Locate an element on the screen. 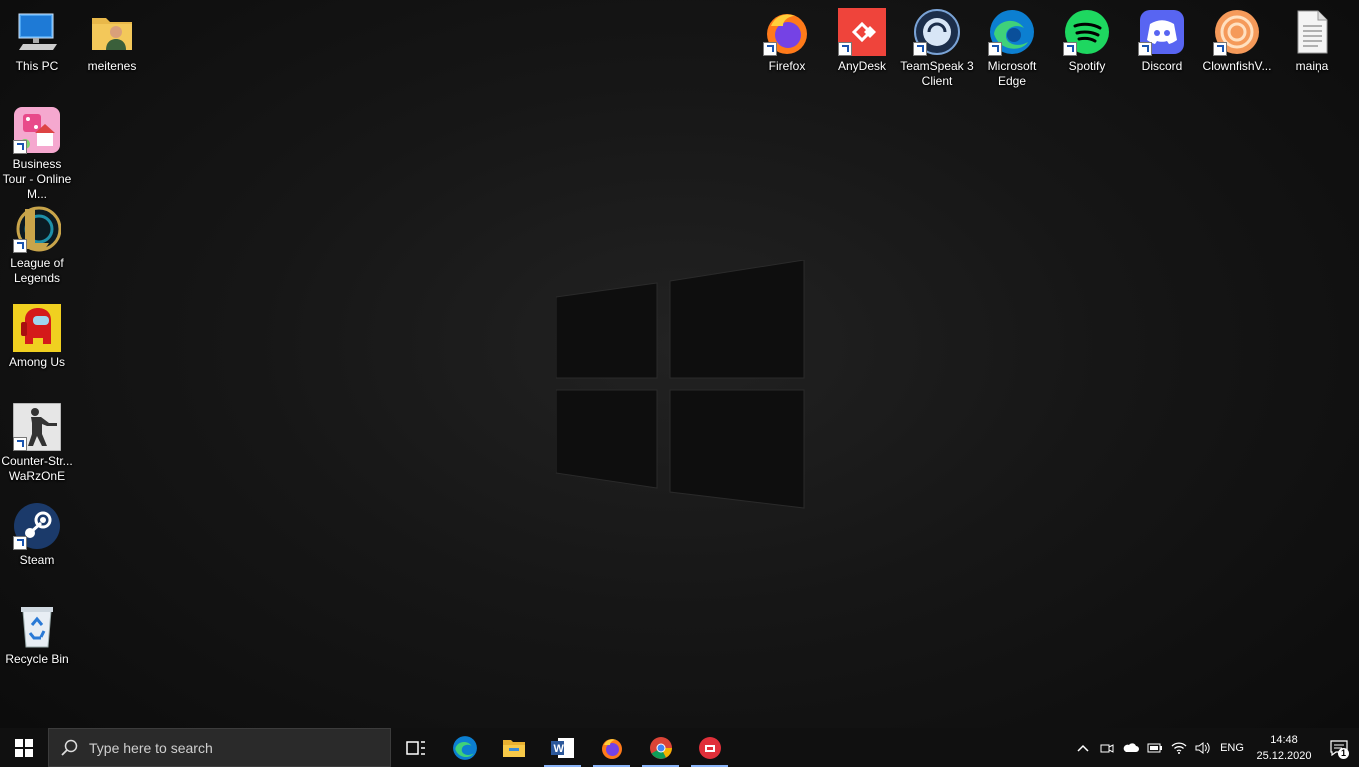  user-folder-icon is located at coordinates (112, 32).